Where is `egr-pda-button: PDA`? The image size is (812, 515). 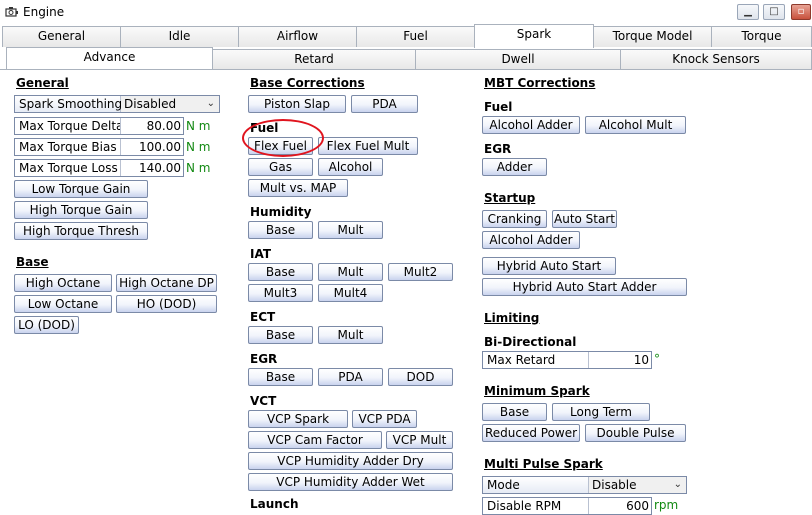
egr-pda-button: PDA is located at coordinates (350, 377).